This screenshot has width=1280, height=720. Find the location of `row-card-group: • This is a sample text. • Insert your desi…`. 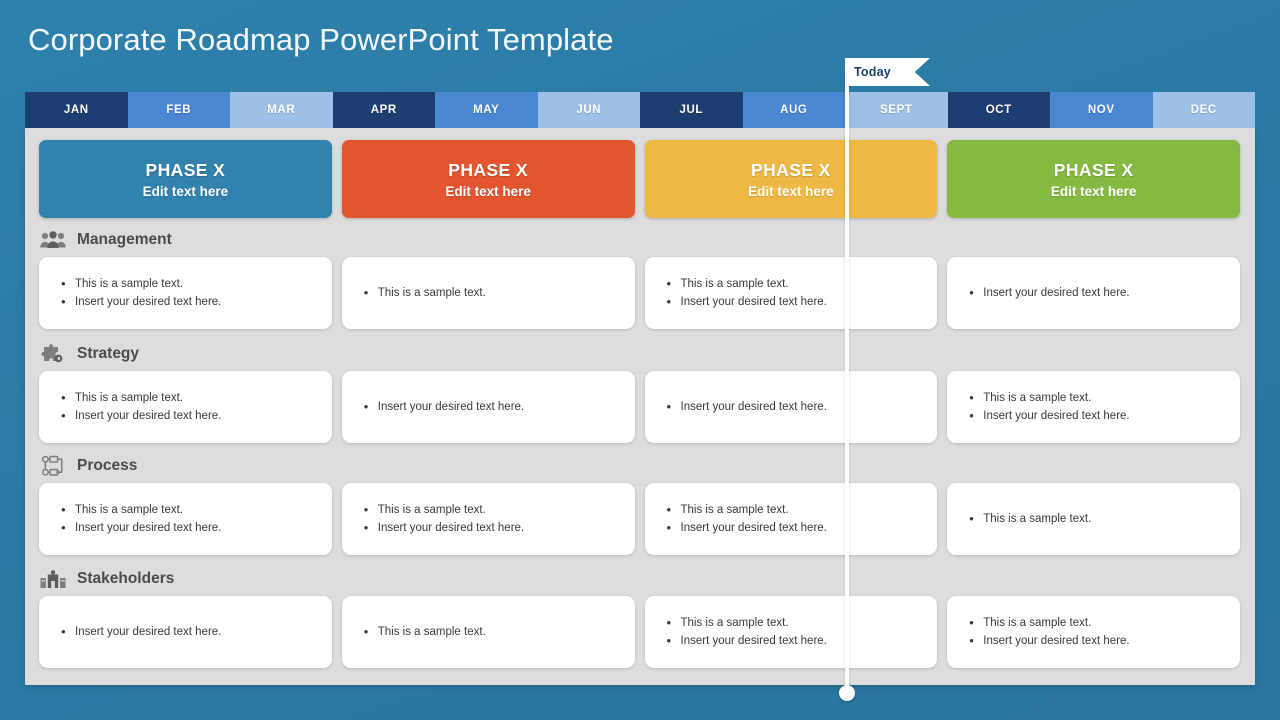

row-card-group: • This is a sample text. • Insert your desi… is located at coordinates (639, 293).